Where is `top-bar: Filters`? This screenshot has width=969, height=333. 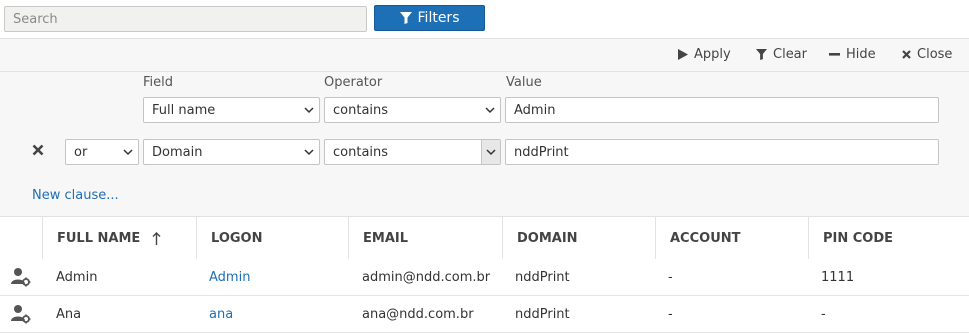
top-bar: Filters is located at coordinates (484, 19).